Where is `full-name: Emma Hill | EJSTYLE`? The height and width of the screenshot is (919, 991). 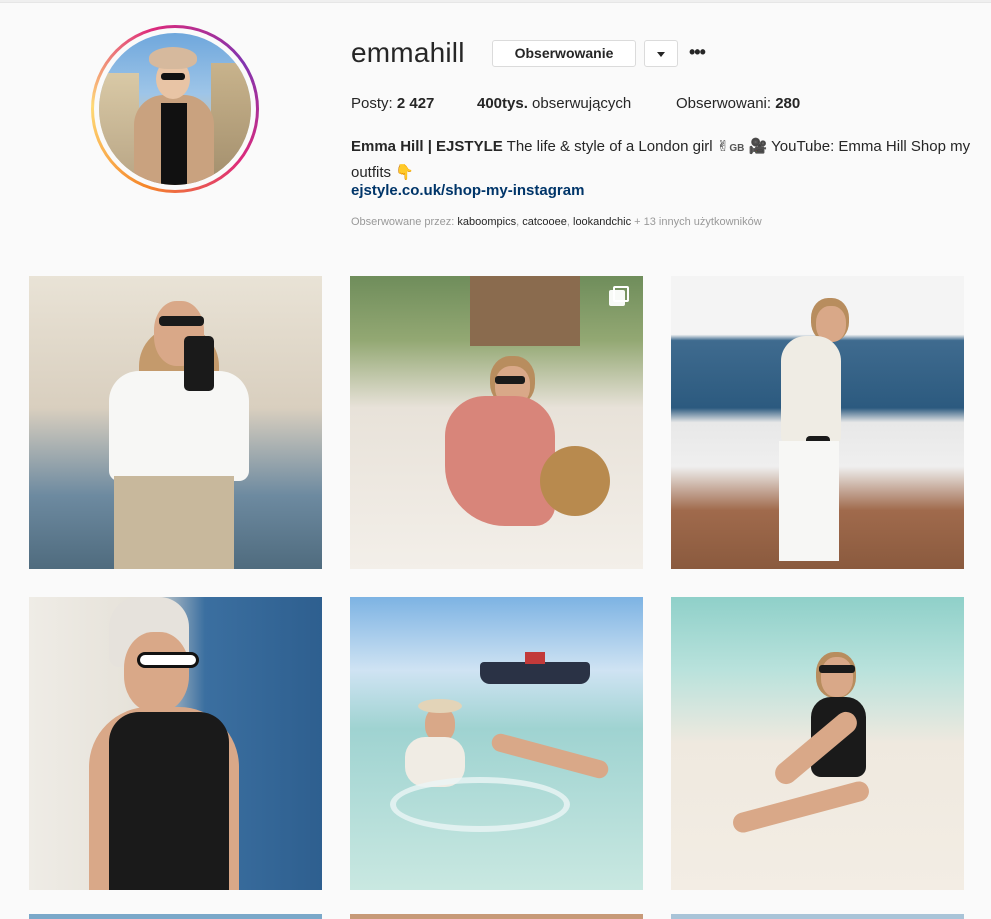 full-name: Emma Hill | EJSTYLE is located at coordinates (427, 146).